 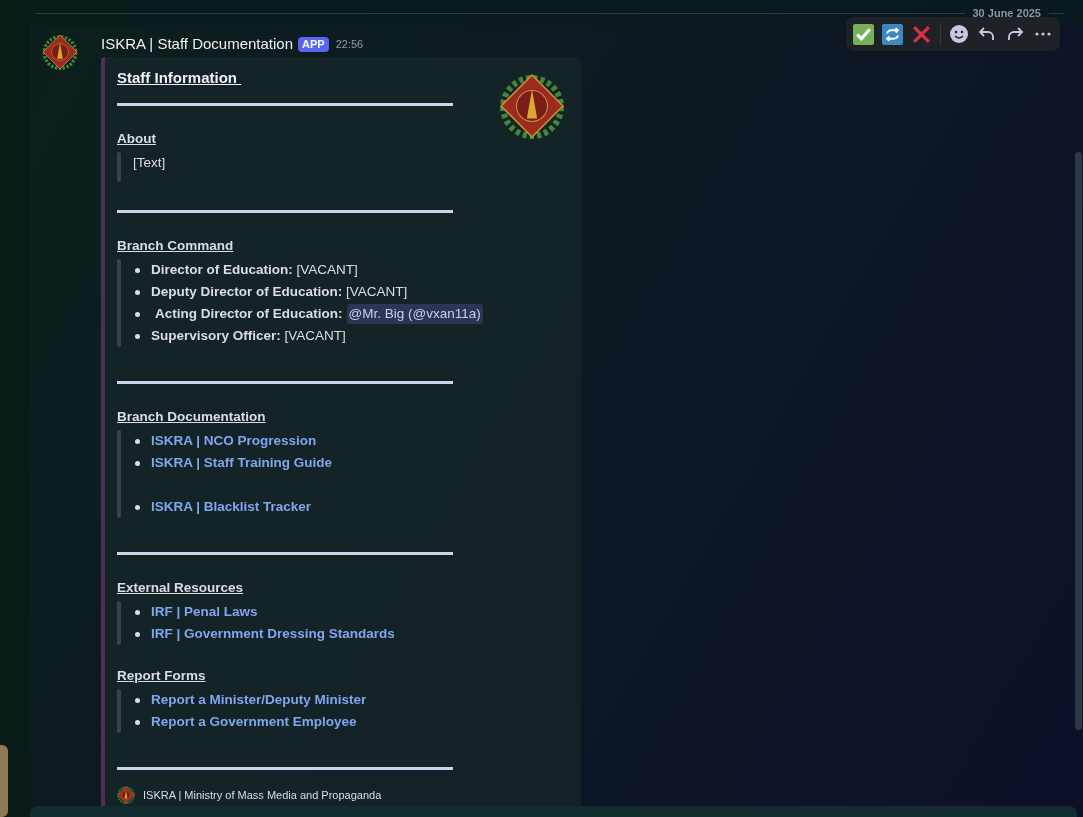 What do you see at coordinates (273, 634) in the screenshot?
I see `document-link: IRF | Government Dressing Standards` at bounding box center [273, 634].